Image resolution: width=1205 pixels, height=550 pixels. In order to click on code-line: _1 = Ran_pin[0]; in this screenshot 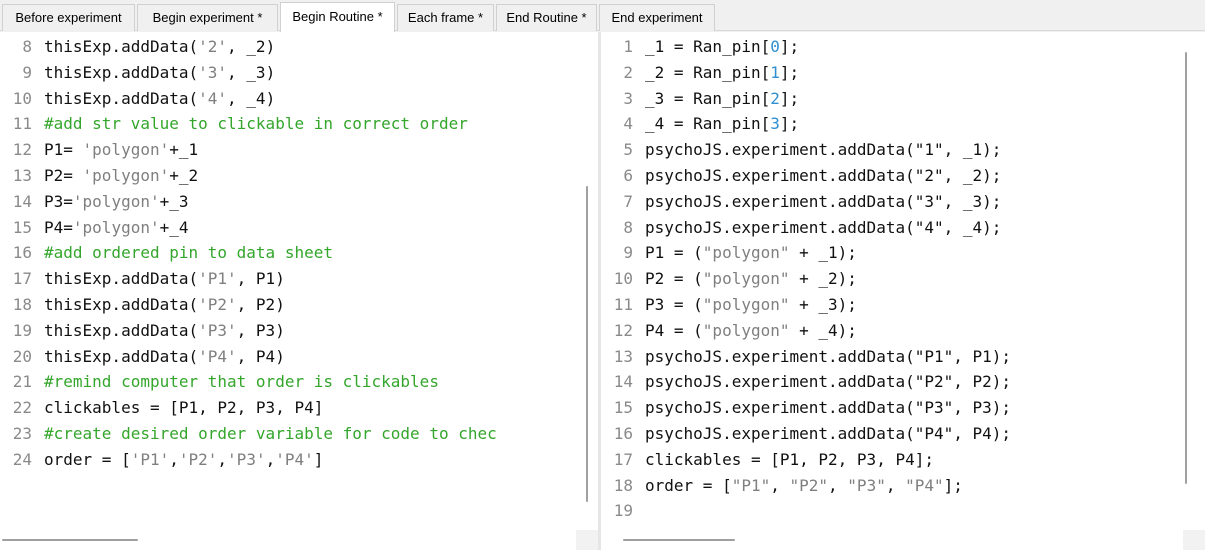, I will do `click(914, 47)`.